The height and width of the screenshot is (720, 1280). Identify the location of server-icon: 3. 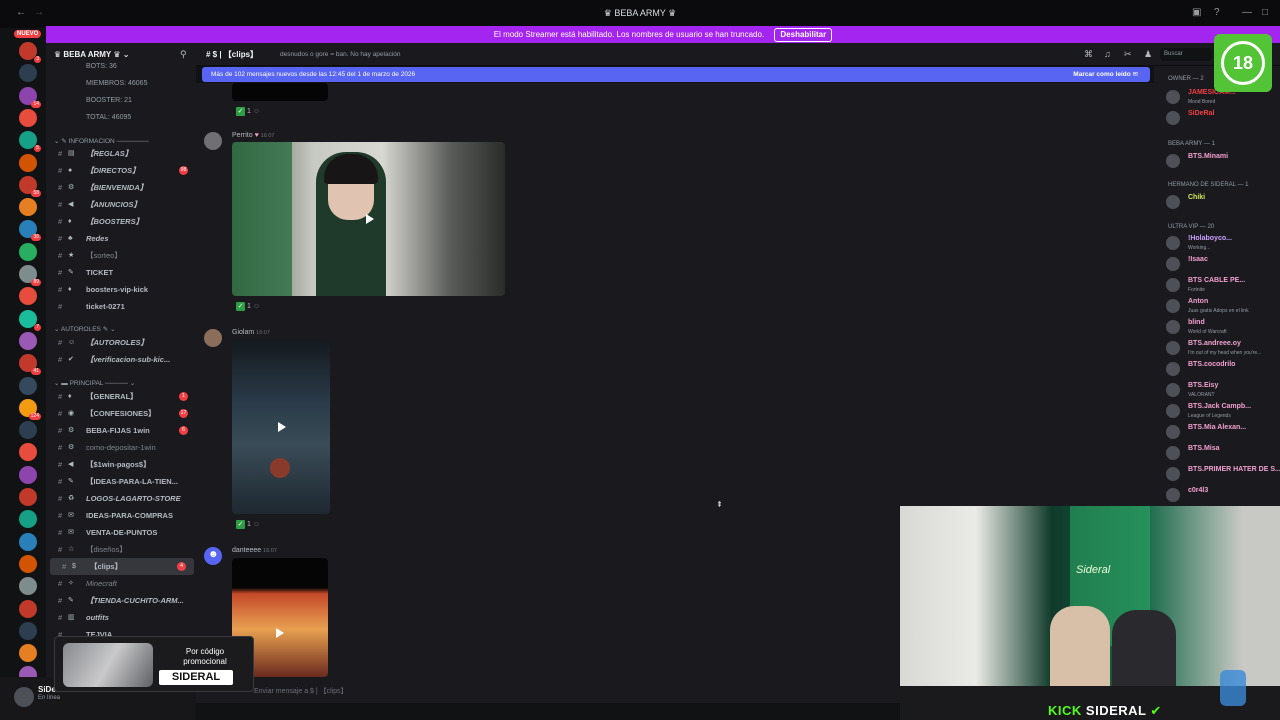
(30, 52).